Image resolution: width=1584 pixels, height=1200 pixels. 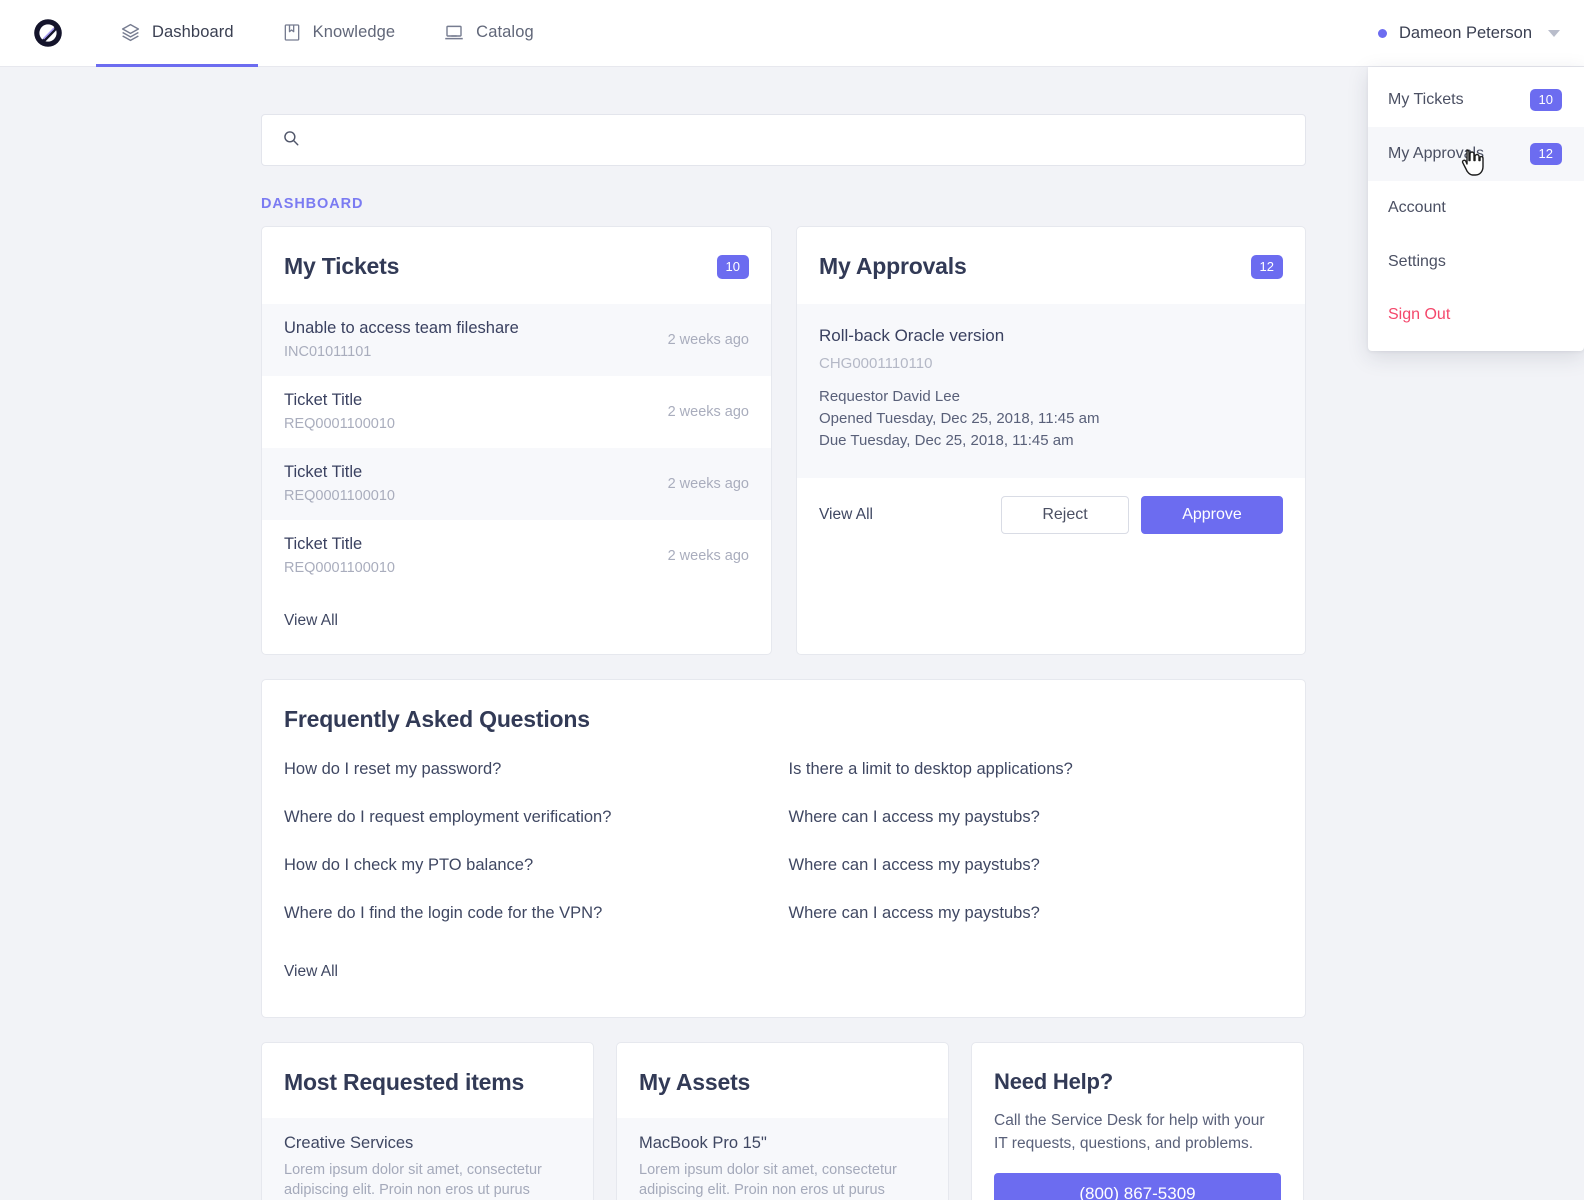 What do you see at coordinates (531, 769) in the screenshot?
I see `faq-link: How do I reset my password?` at bounding box center [531, 769].